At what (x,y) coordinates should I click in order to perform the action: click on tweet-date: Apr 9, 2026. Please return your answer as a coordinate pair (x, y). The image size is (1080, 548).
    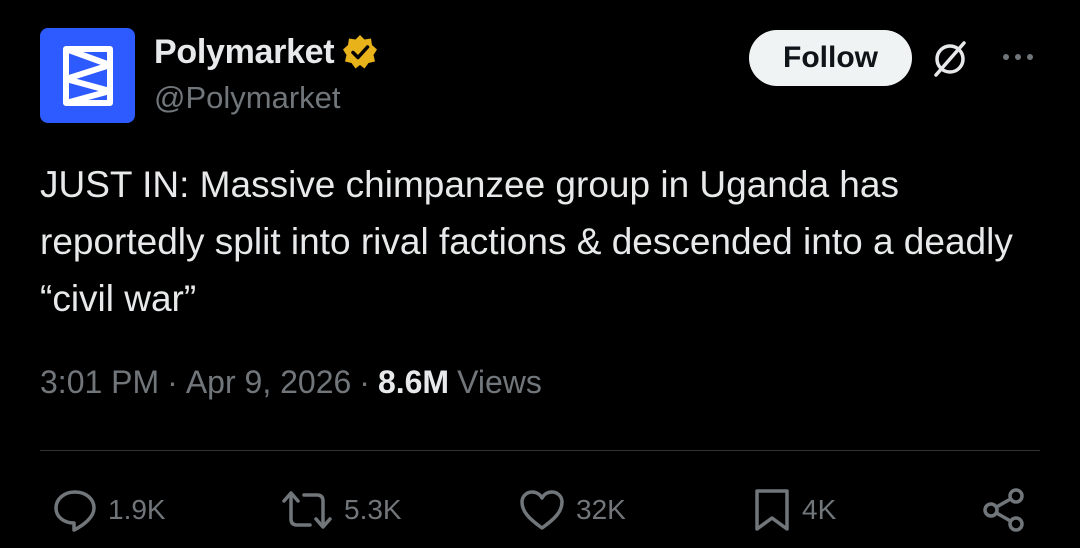
    Looking at the image, I should click on (268, 382).